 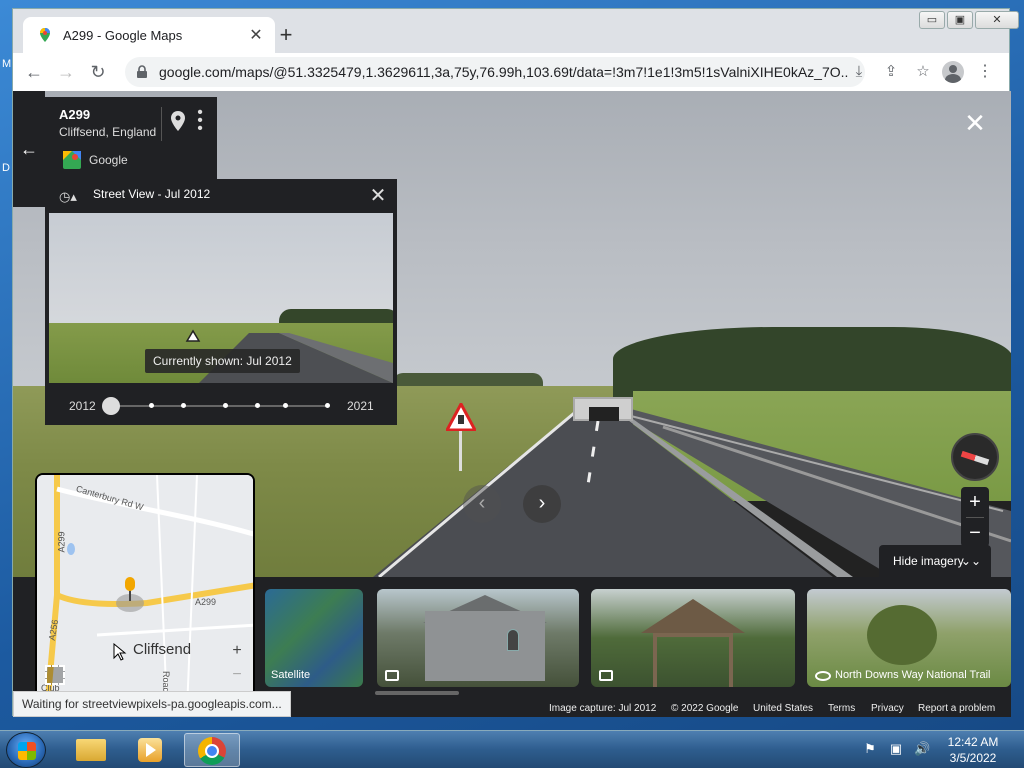 I want to click on kebab-menu-icon: ⋮, so click(x=985, y=72).